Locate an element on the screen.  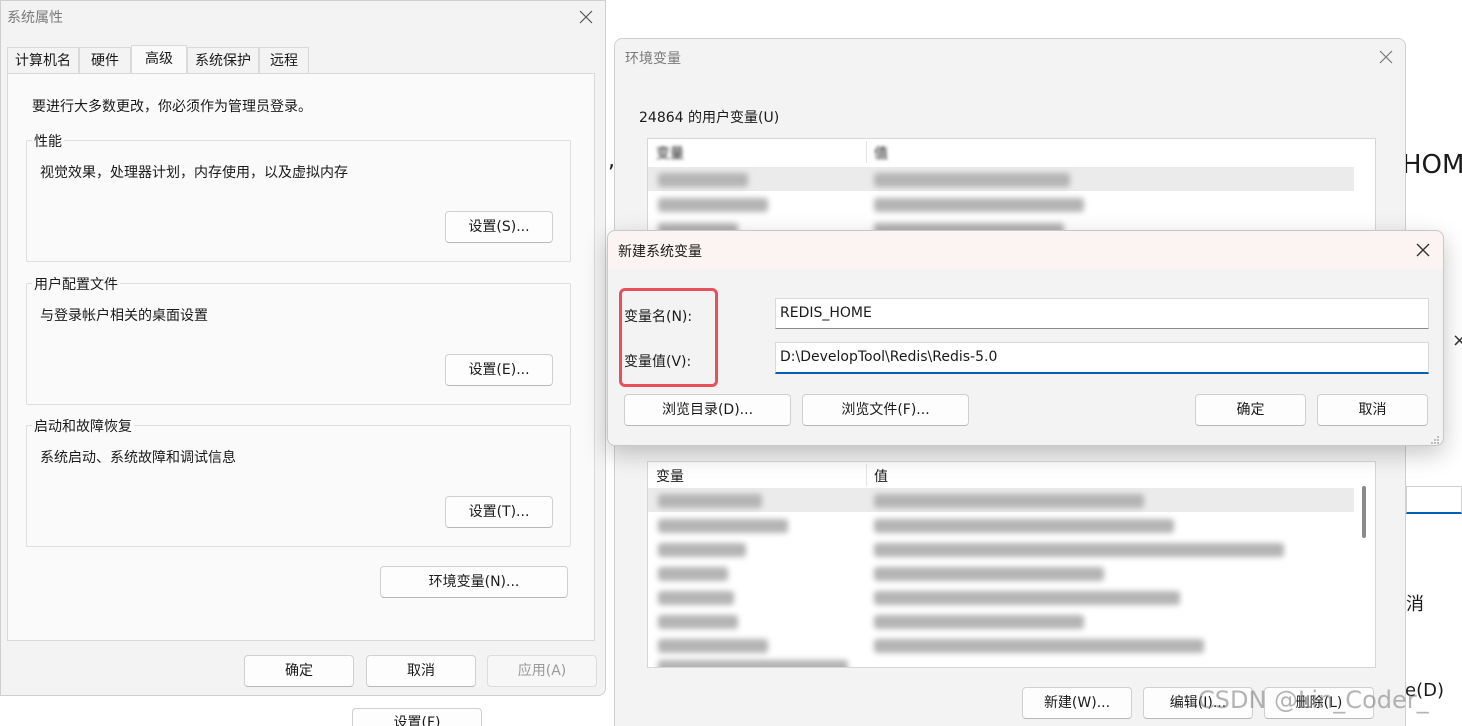
performance-label: 性能 is located at coordinates (48, 141).